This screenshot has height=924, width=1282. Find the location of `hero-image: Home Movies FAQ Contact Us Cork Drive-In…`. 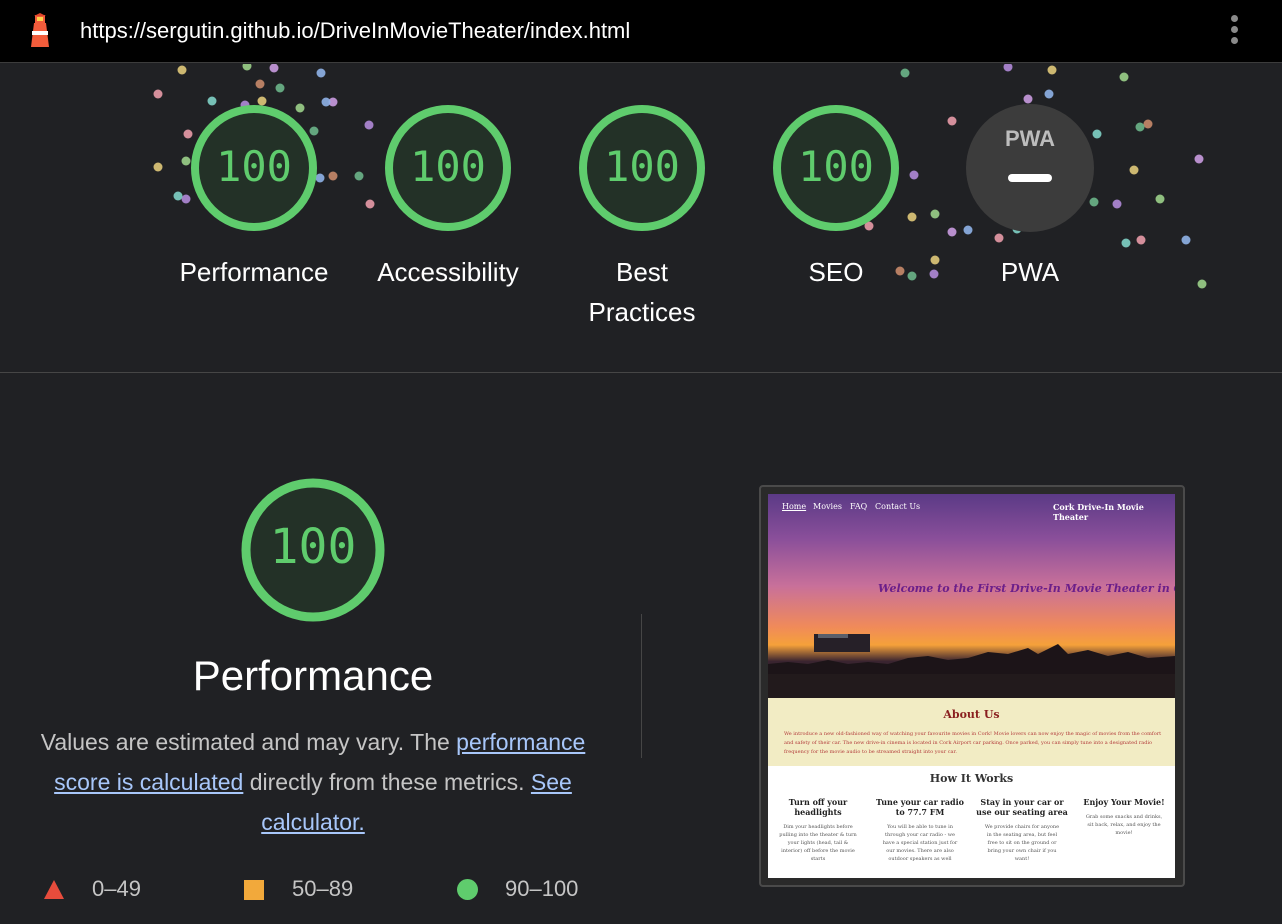

hero-image: Home Movies FAQ Contact Us Cork Drive-In… is located at coordinates (971, 596).